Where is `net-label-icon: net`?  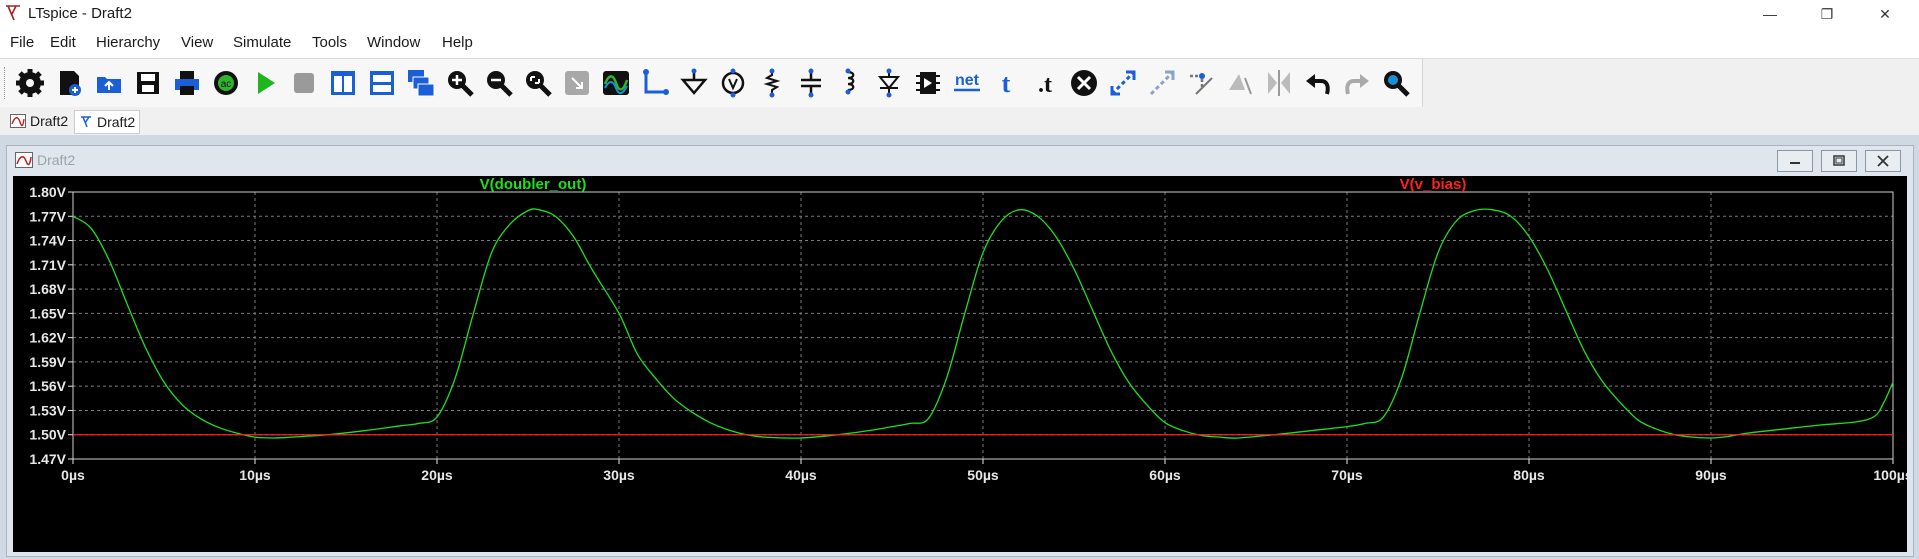 net-label-icon: net is located at coordinates (967, 83).